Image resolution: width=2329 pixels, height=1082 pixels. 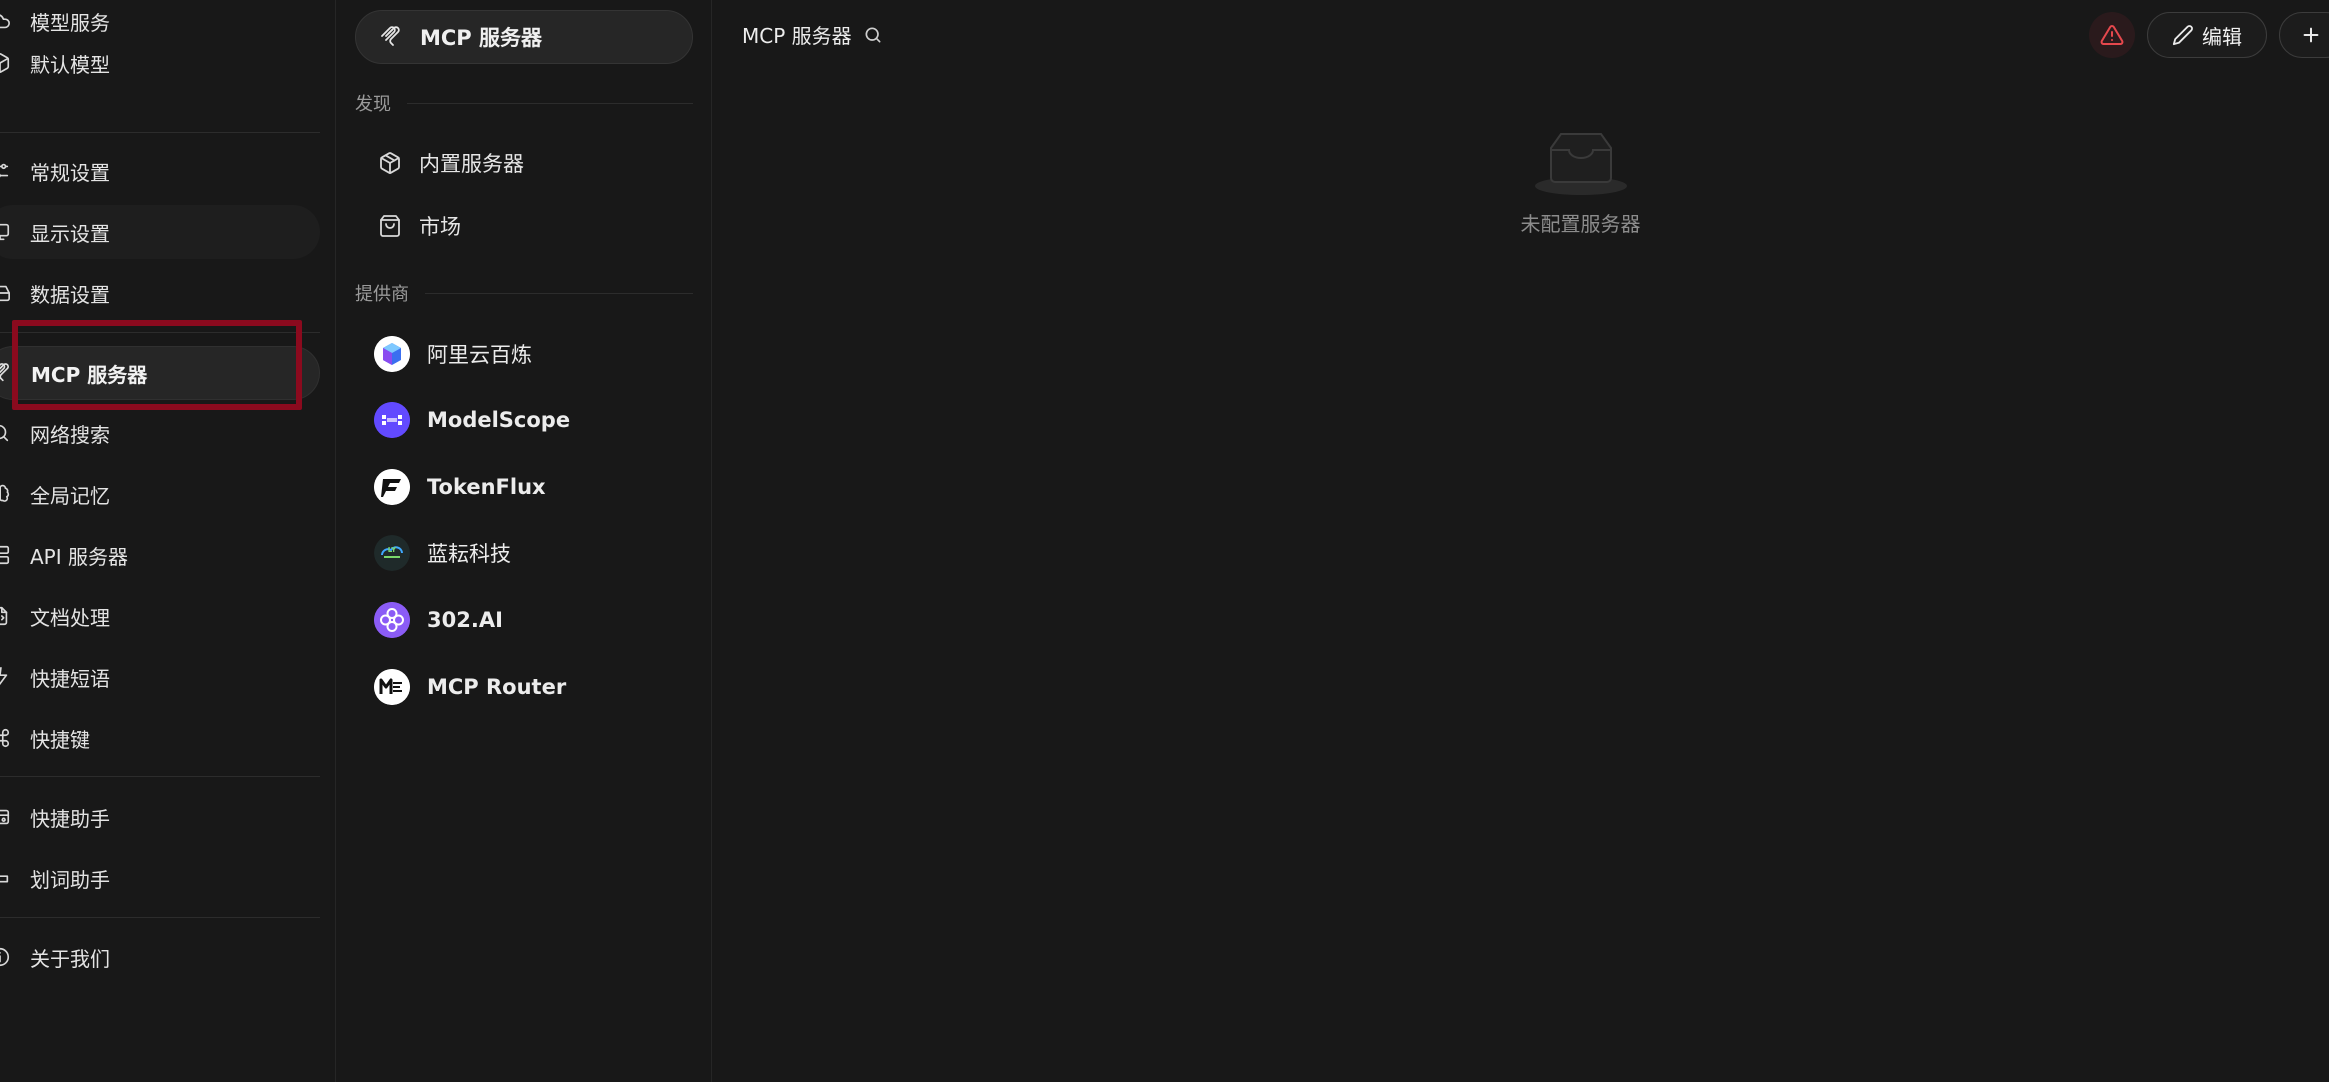 I want to click on nav-item-global-memory: 全局记忆, so click(x=160, y=494).